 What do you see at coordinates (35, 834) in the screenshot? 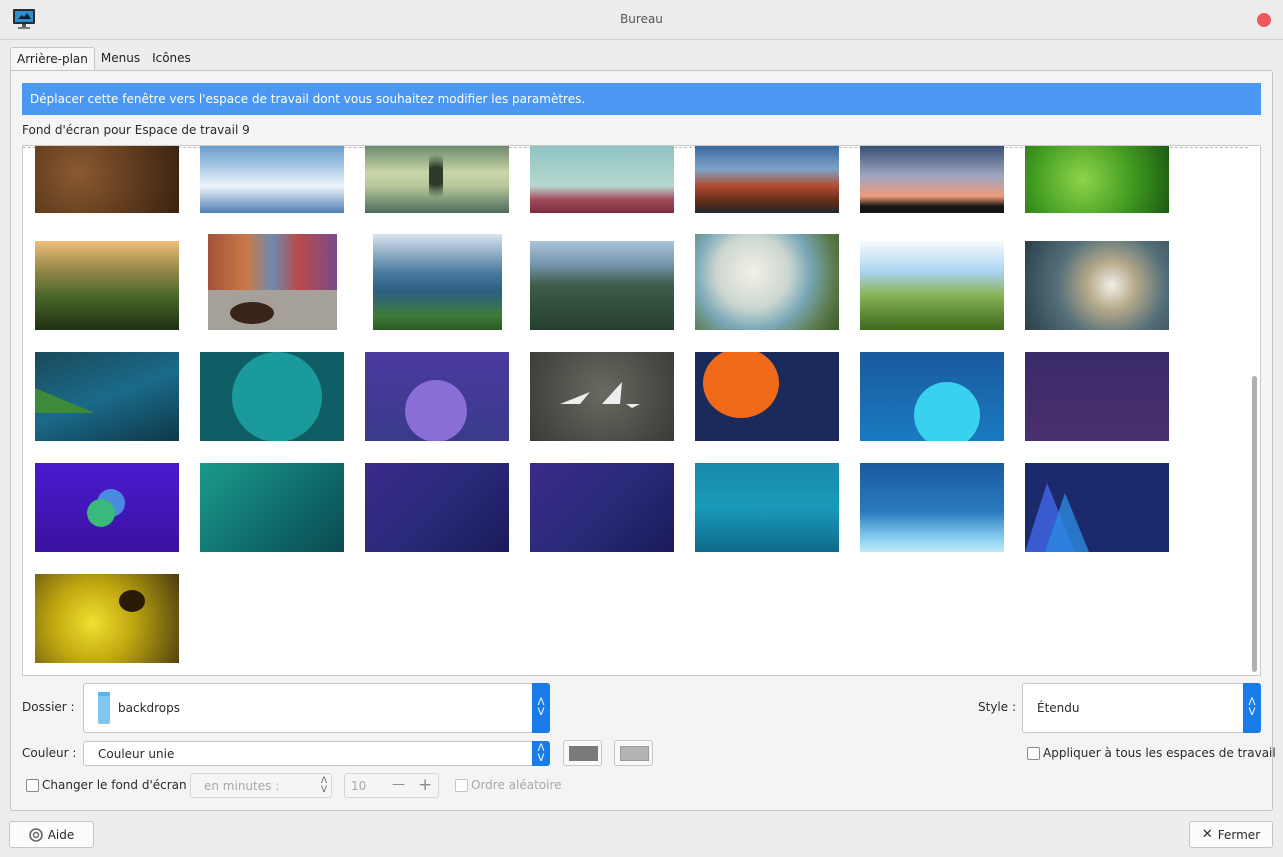
I see `help-icon` at bounding box center [35, 834].